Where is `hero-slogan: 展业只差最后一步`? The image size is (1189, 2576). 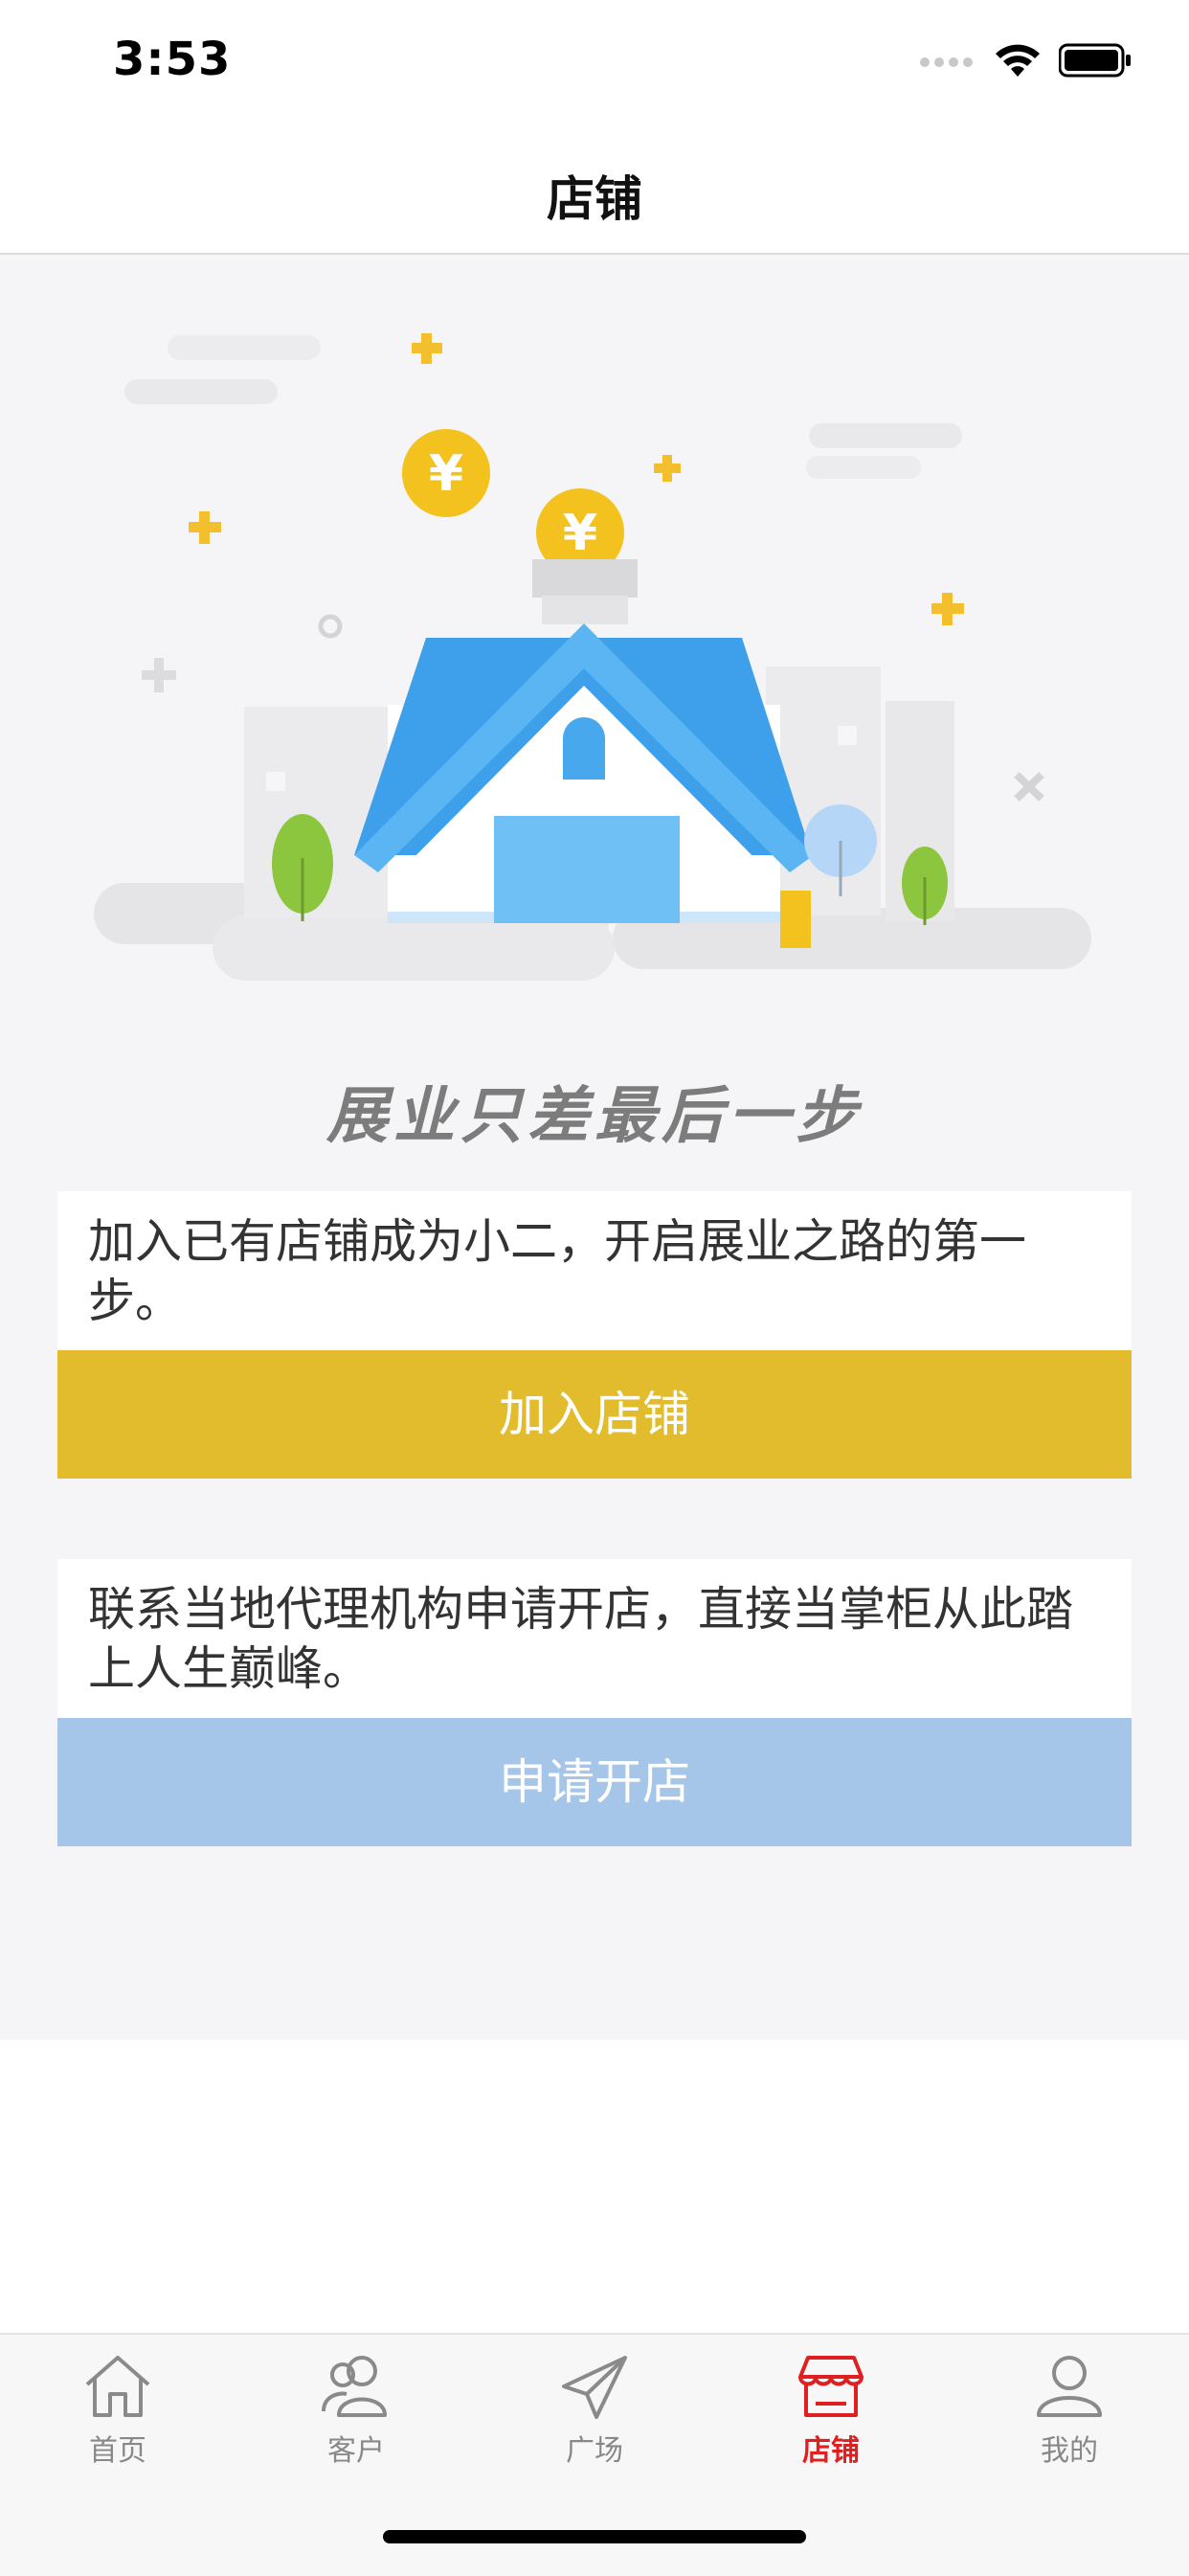
hero-slogan: 展业只差最后一步 is located at coordinates (594, 1116).